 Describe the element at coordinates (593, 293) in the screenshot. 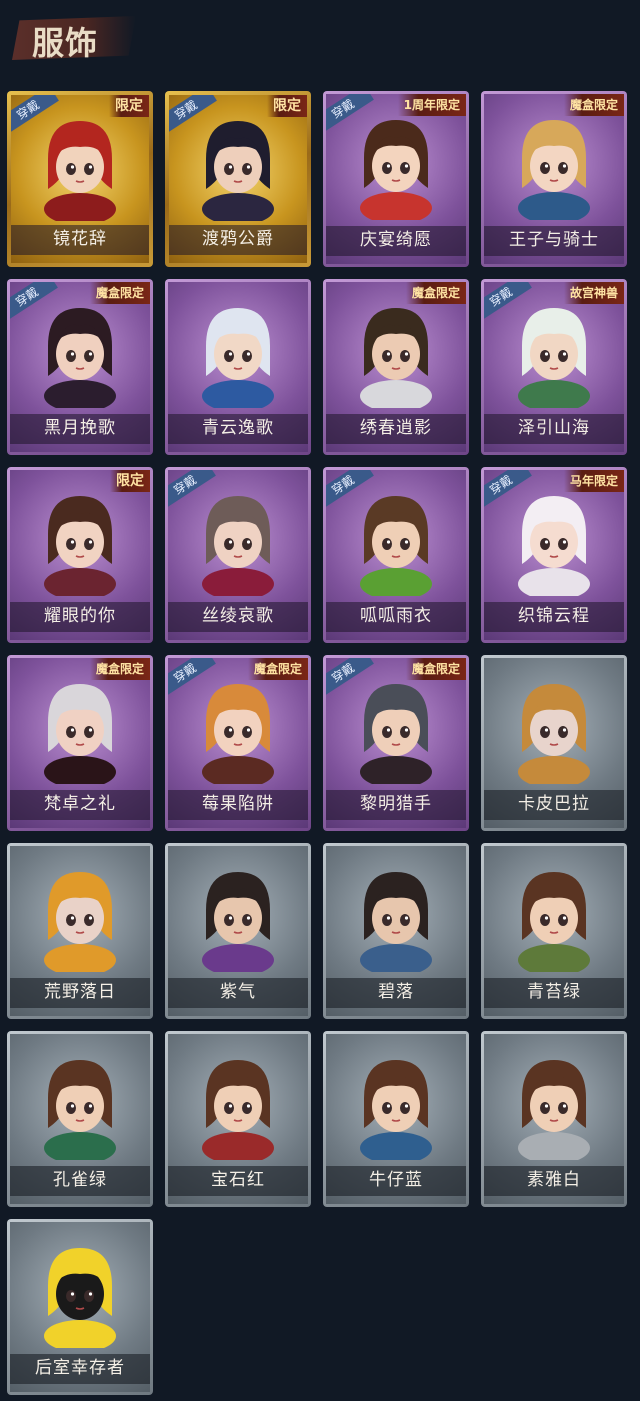

I see `limited-badge: 故宫神兽` at that location.